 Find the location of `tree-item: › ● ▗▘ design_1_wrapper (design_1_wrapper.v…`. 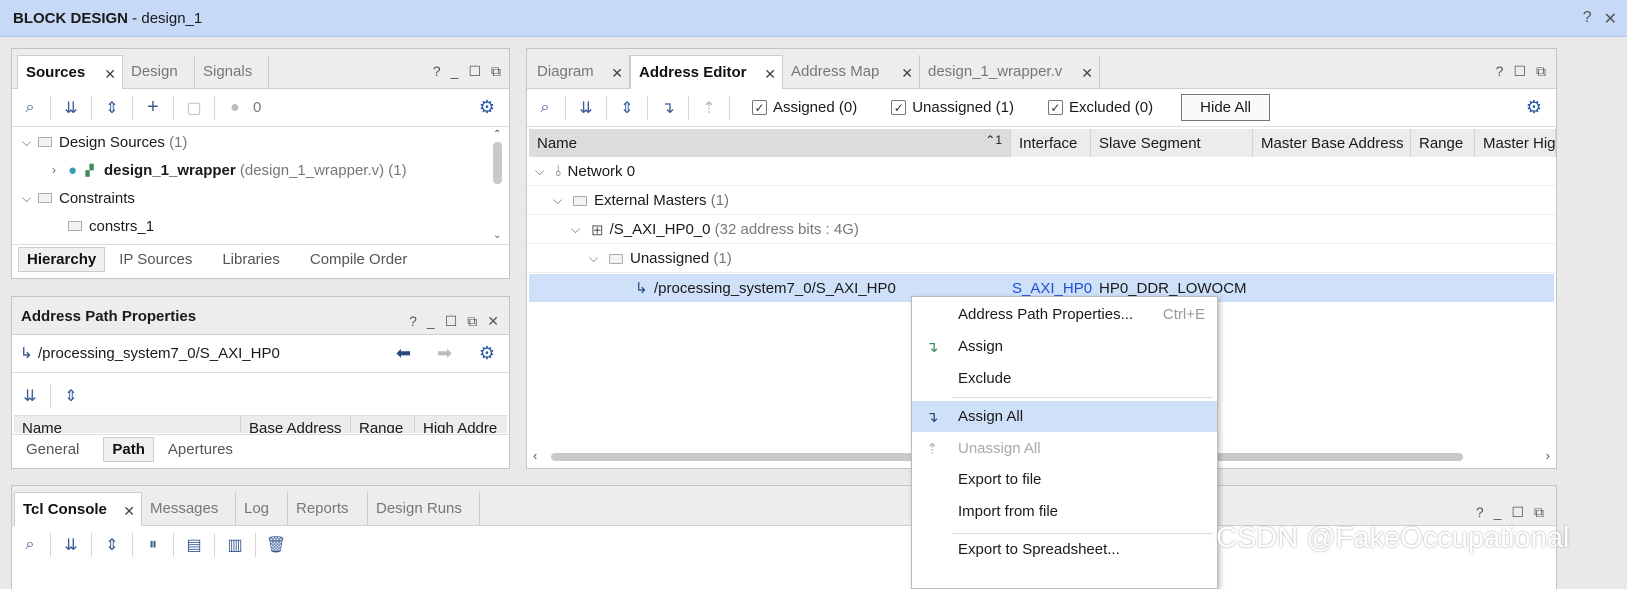

tree-item: › ● ▗▘ design_1_wrapper (design_1_wrapper.v… is located at coordinates (260, 170).